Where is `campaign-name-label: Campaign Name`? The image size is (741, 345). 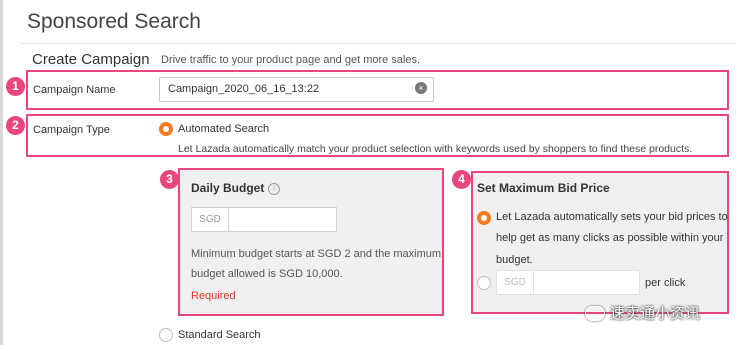 campaign-name-label: Campaign Name is located at coordinates (74, 90).